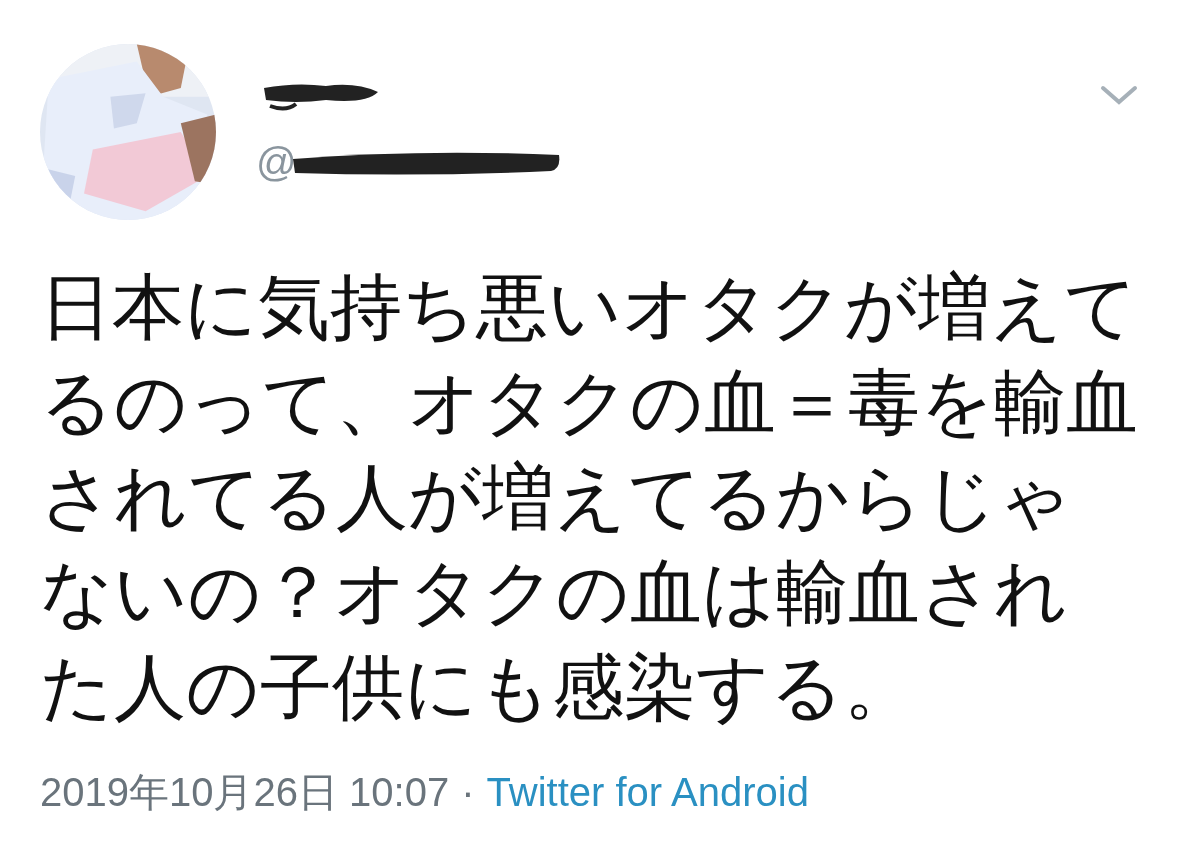 This screenshot has height=858, width=1199. Describe the element at coordinates (276, 162) in the screenshot. I see `handle-at-sign: @` at that location.